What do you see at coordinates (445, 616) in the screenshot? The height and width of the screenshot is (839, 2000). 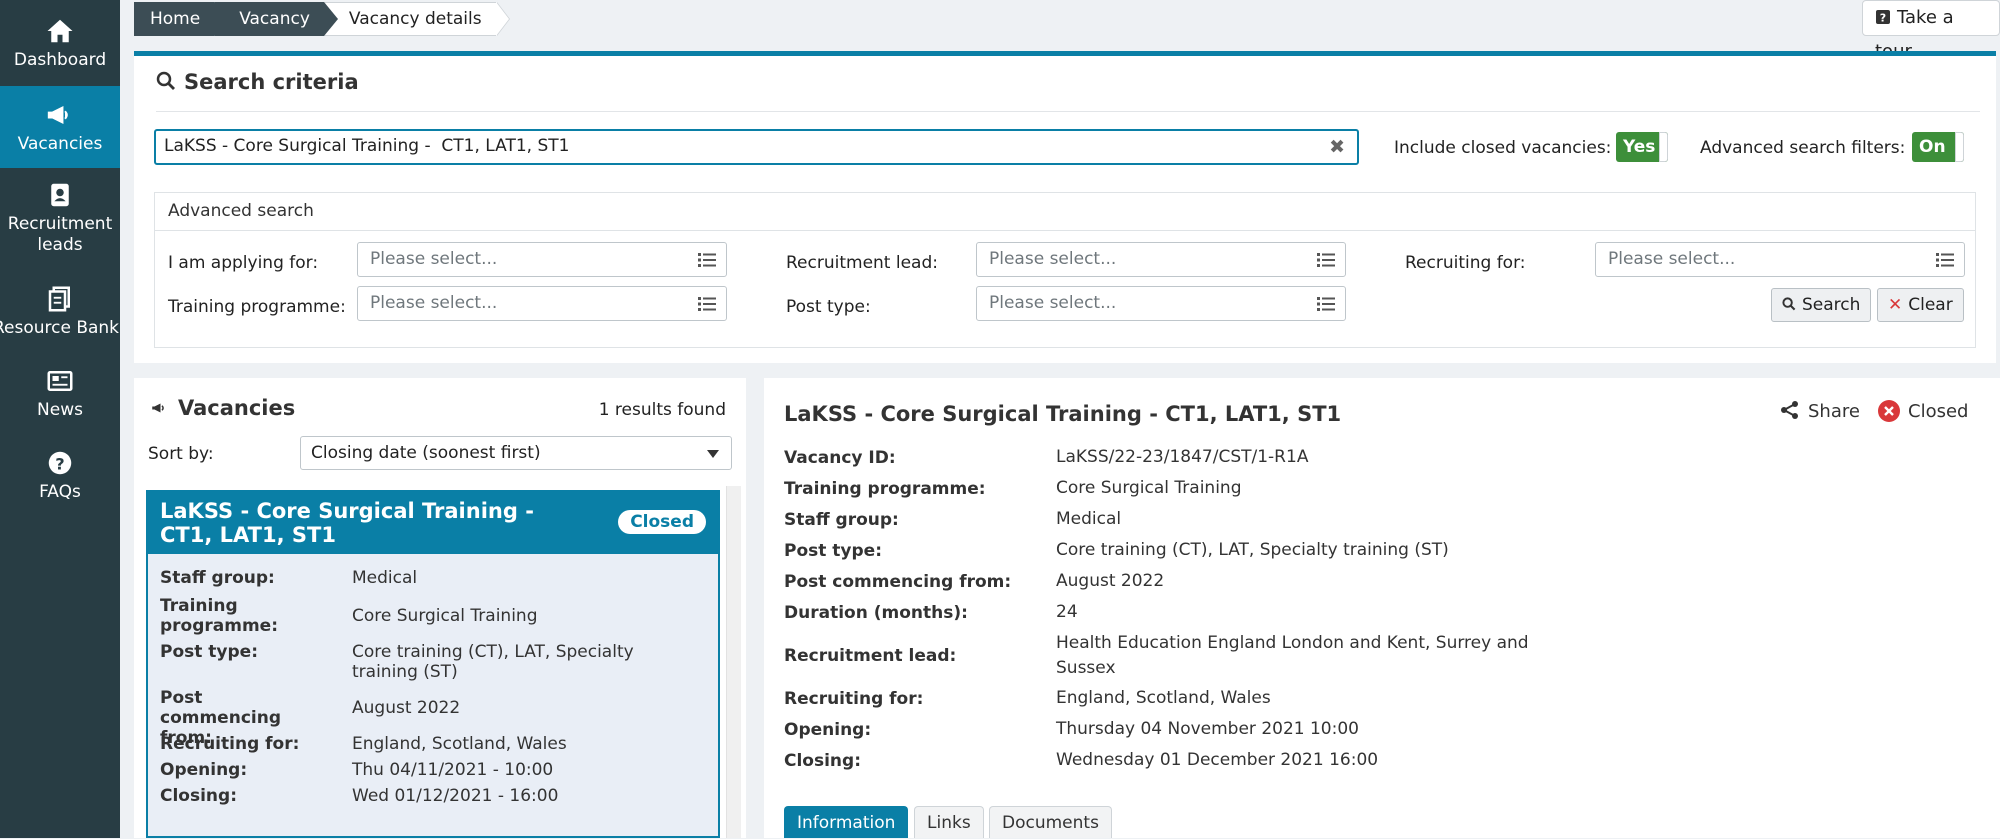 I see `card-value: Core Surgical Training` at bounding box center [445, 616].